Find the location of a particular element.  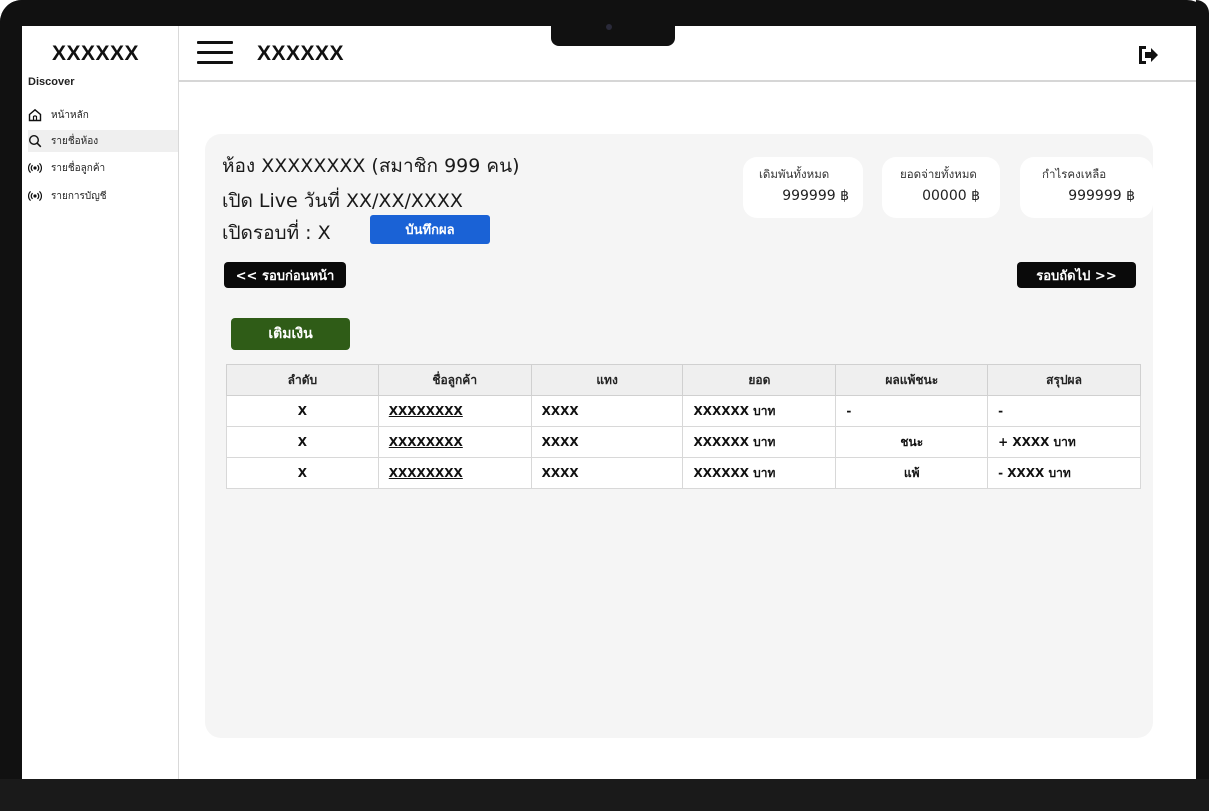

logout-icon is located at coordinates (1148, 55).